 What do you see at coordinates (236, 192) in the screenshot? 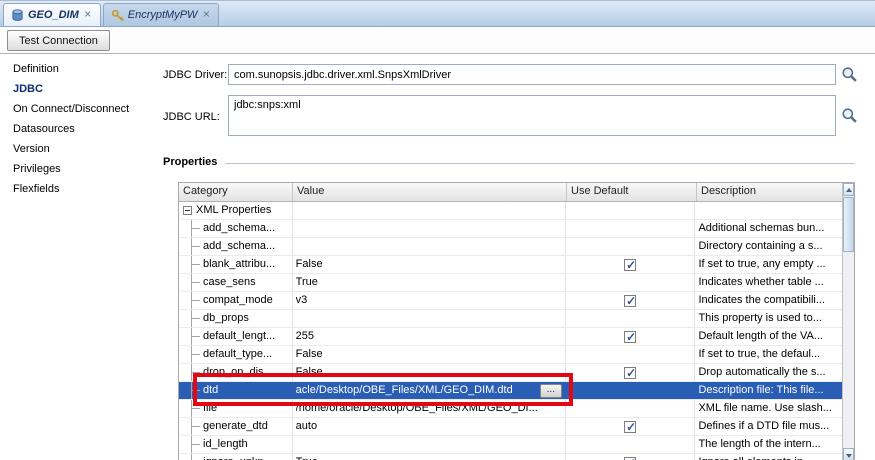
I see `column-header-category: Category` at bounding box center [236, 192].